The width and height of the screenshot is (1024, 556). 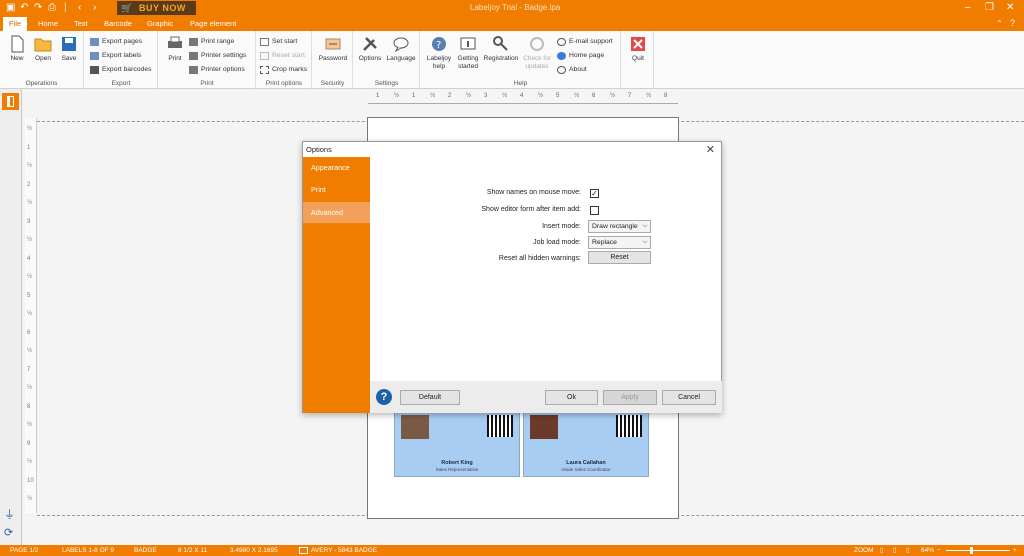 What do you see at coordinates (175, 49) in the screenshot?
I see `print-button: Print` at bounding box center [175, 49].